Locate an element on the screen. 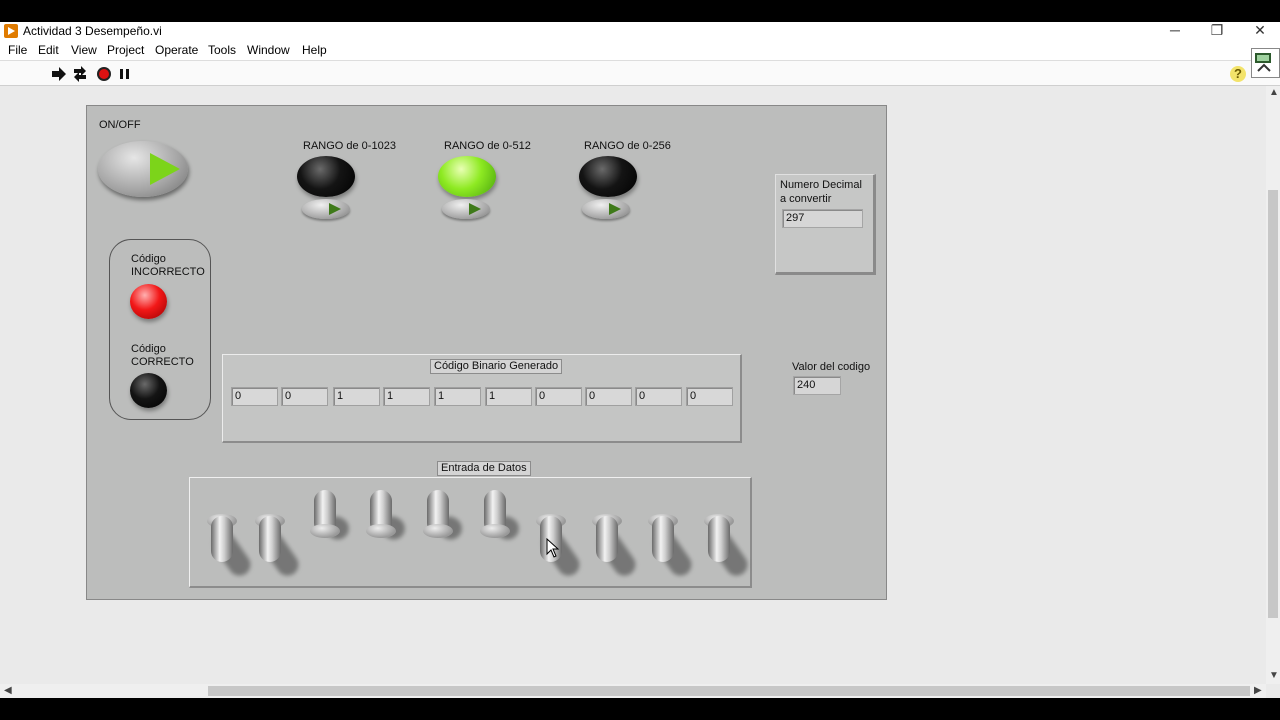 This screenshot has height=720, width=1280. menu-edit: Edit is located at coordinates (48, 50).